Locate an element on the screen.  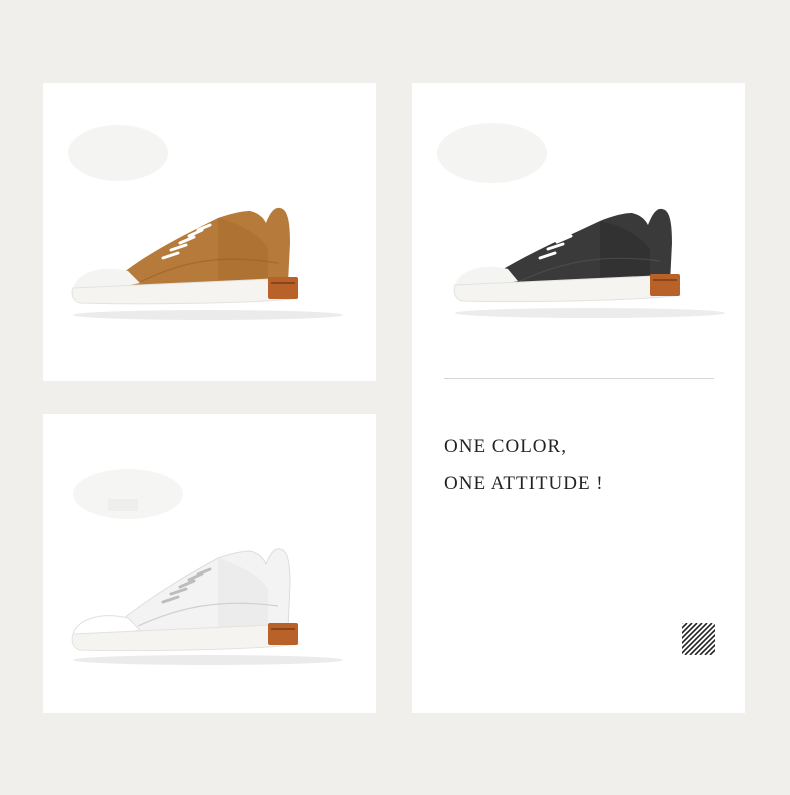
tan-sneaker-icon is located at coordinates (207, 263).